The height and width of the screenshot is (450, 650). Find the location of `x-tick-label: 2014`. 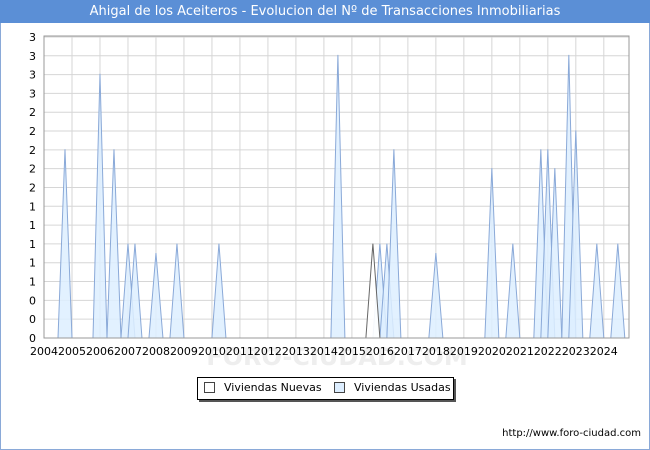

x-tick-label: 2014 is located at coordinates (324, 351).